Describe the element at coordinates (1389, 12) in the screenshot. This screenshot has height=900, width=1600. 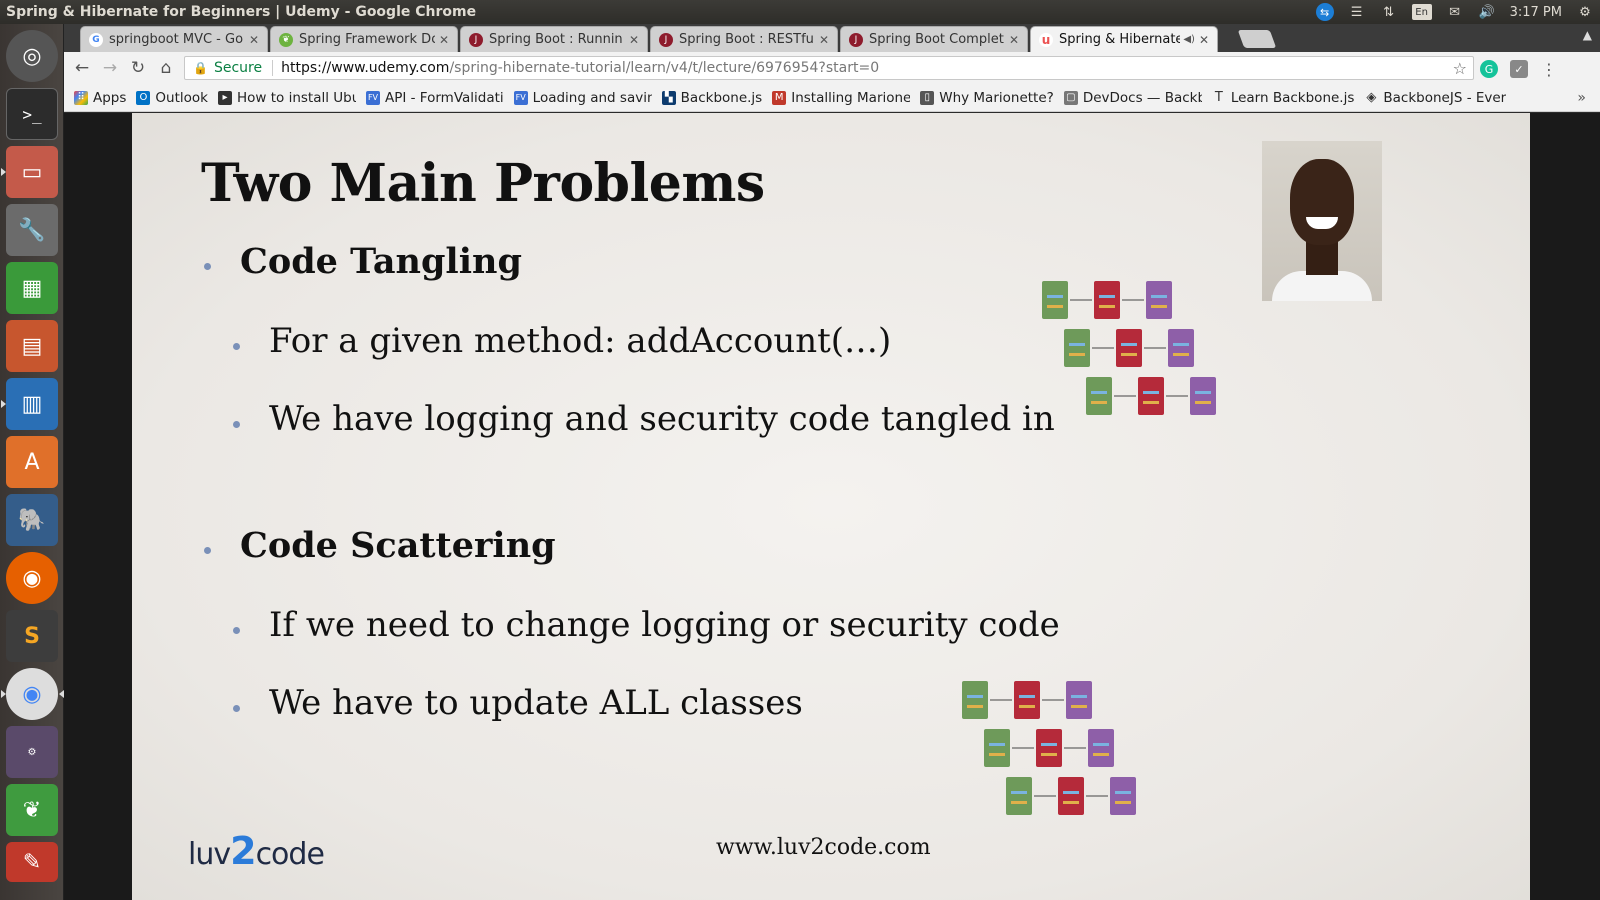
I see `network-icon: ⇅` at that location.